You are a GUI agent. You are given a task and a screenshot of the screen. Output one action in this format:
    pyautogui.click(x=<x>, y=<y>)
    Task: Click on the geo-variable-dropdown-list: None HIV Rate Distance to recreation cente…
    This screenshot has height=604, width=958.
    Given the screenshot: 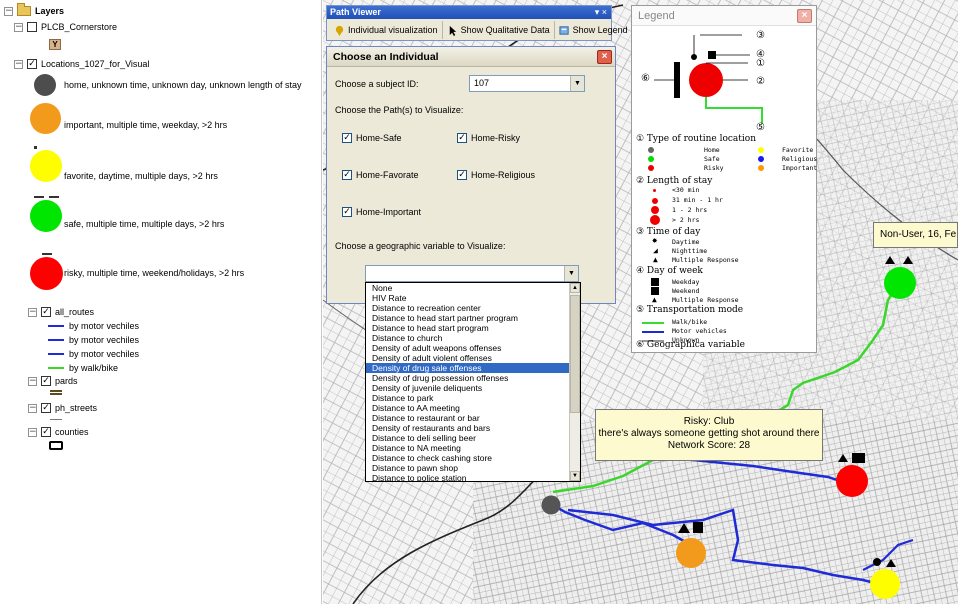 What is the action you would take?
    pyautogui.click(x=473, y=382)
    